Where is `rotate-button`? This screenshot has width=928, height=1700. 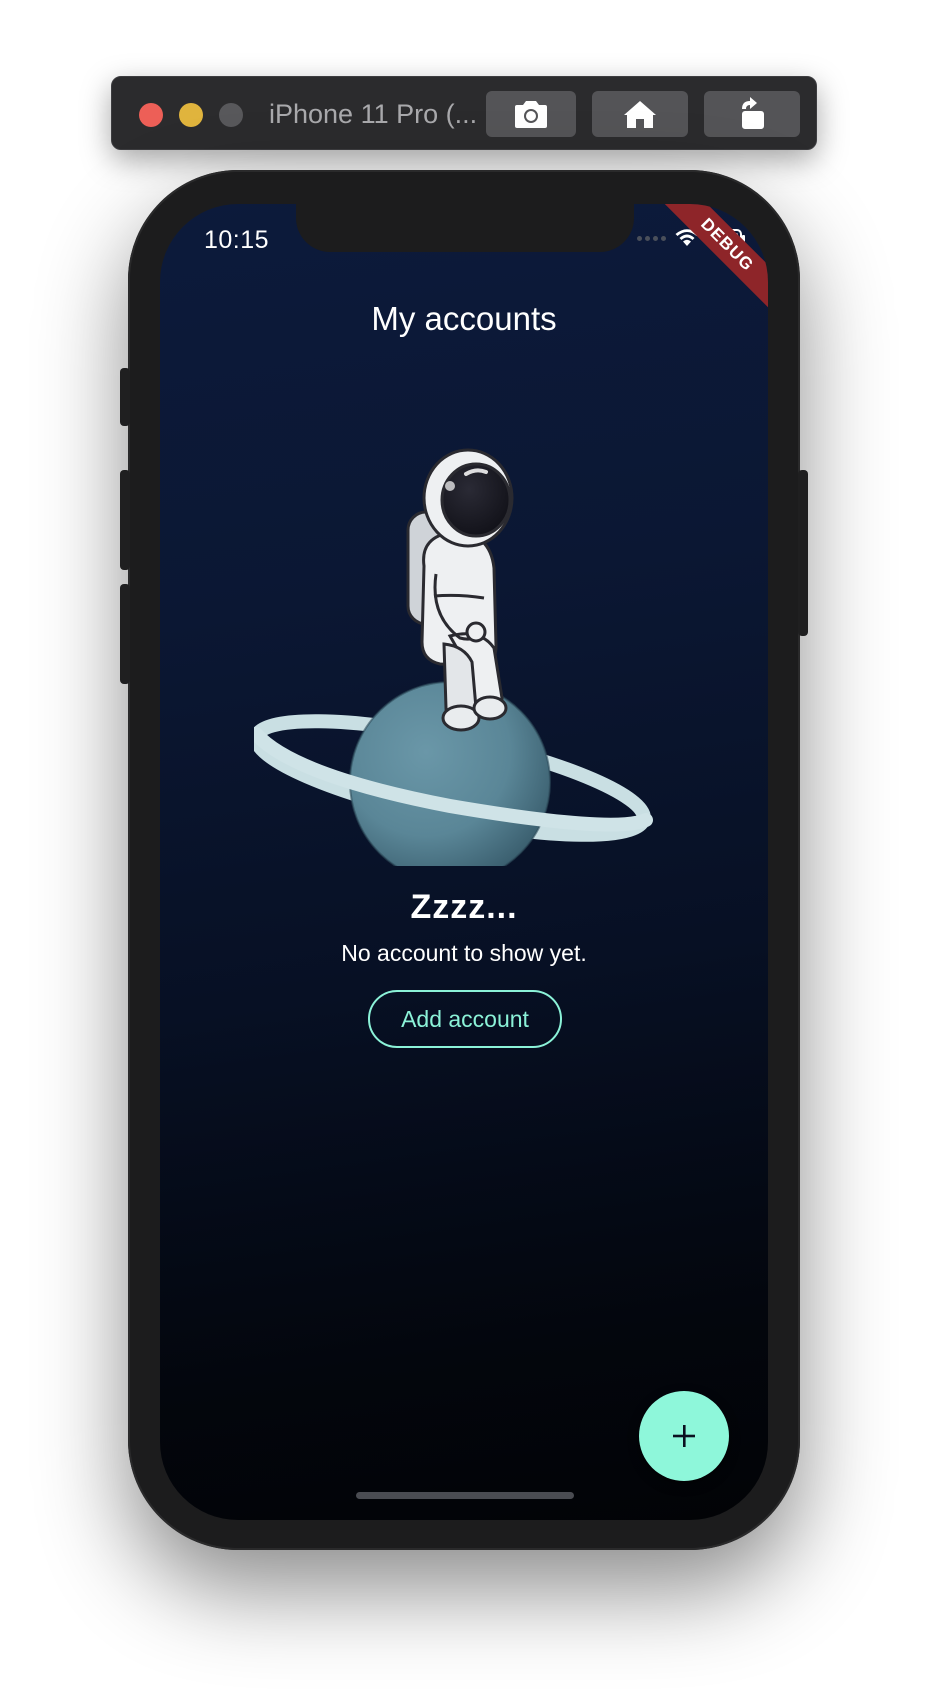 rotate-button is located at coordinates (752, 114).